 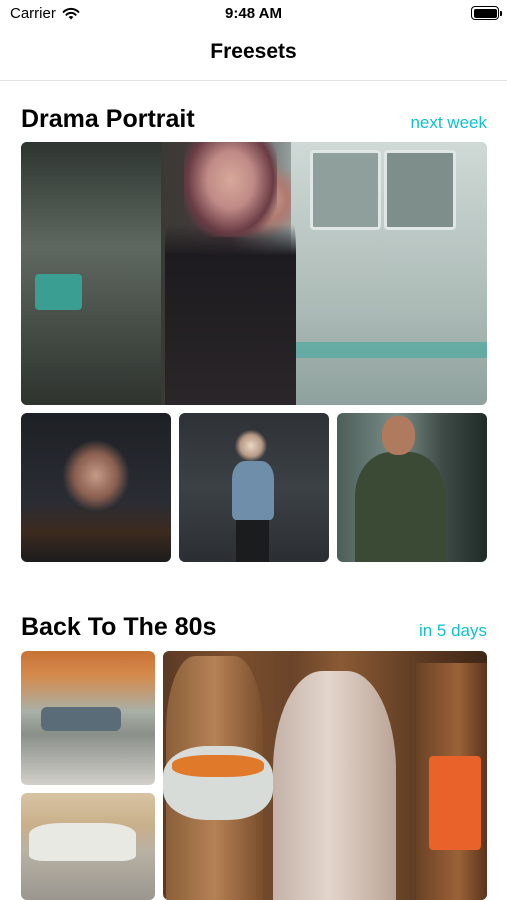 What do you see at coordinates (448, 122) in the screenshot?
I see `section-eta-drama-portrait: next week` at bounding box center [448, 122].